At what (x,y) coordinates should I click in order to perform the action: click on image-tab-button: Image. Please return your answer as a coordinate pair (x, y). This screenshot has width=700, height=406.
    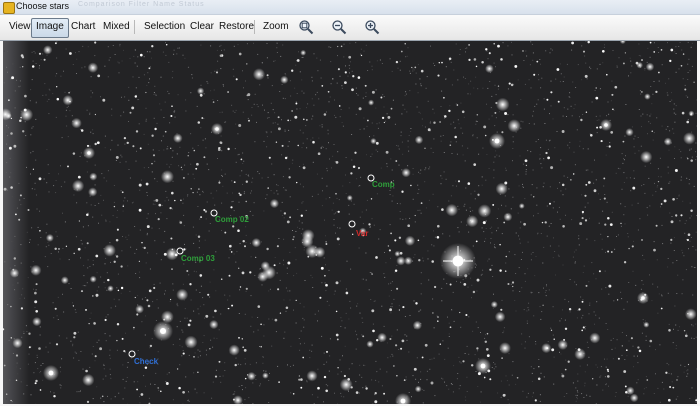
    Looking at the image, I should click on (50, 28).